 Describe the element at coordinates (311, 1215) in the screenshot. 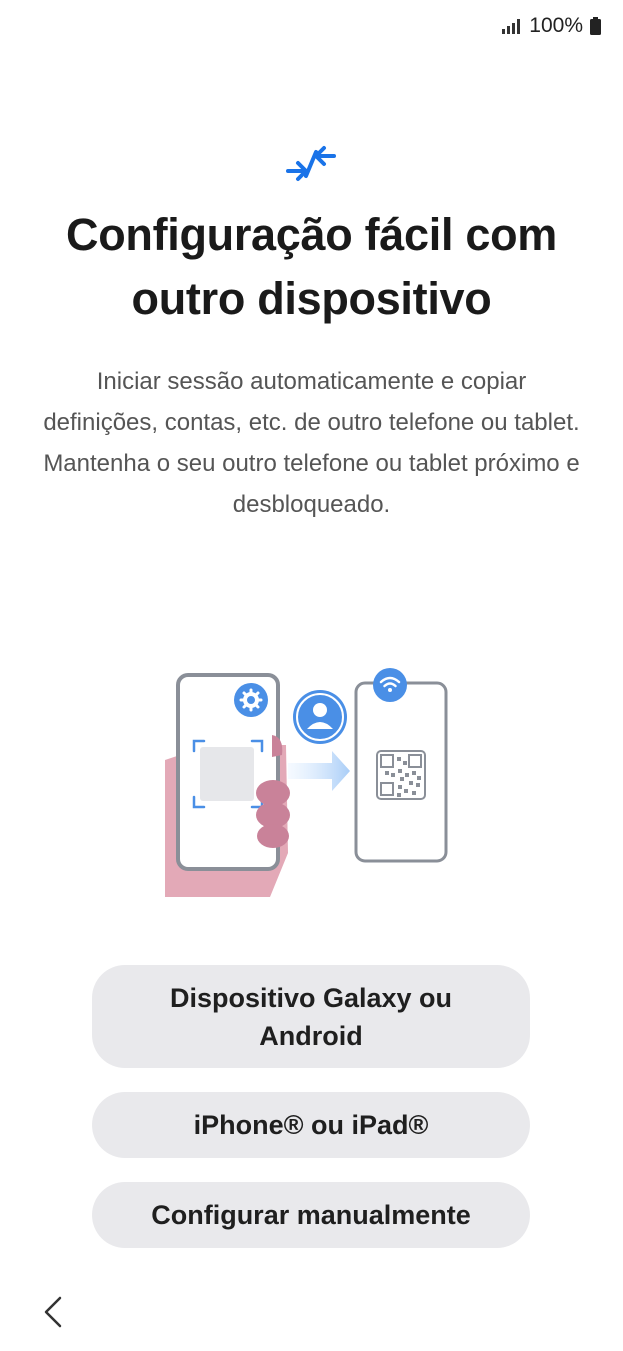

I see `setup-manually-button: Configurar manualmente` at that location.